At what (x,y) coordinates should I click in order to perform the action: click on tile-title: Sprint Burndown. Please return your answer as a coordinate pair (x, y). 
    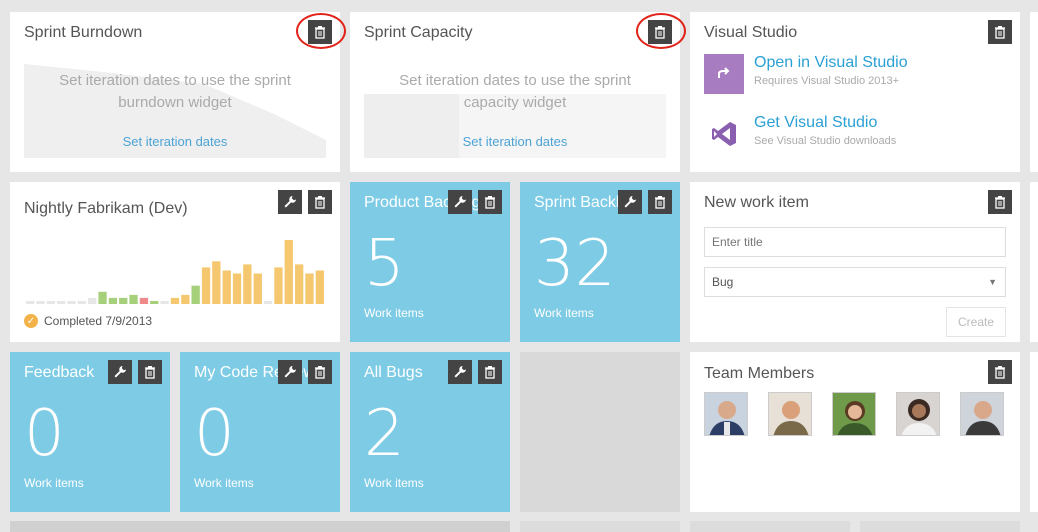
    Looking at the image, I should click on (83, 32).